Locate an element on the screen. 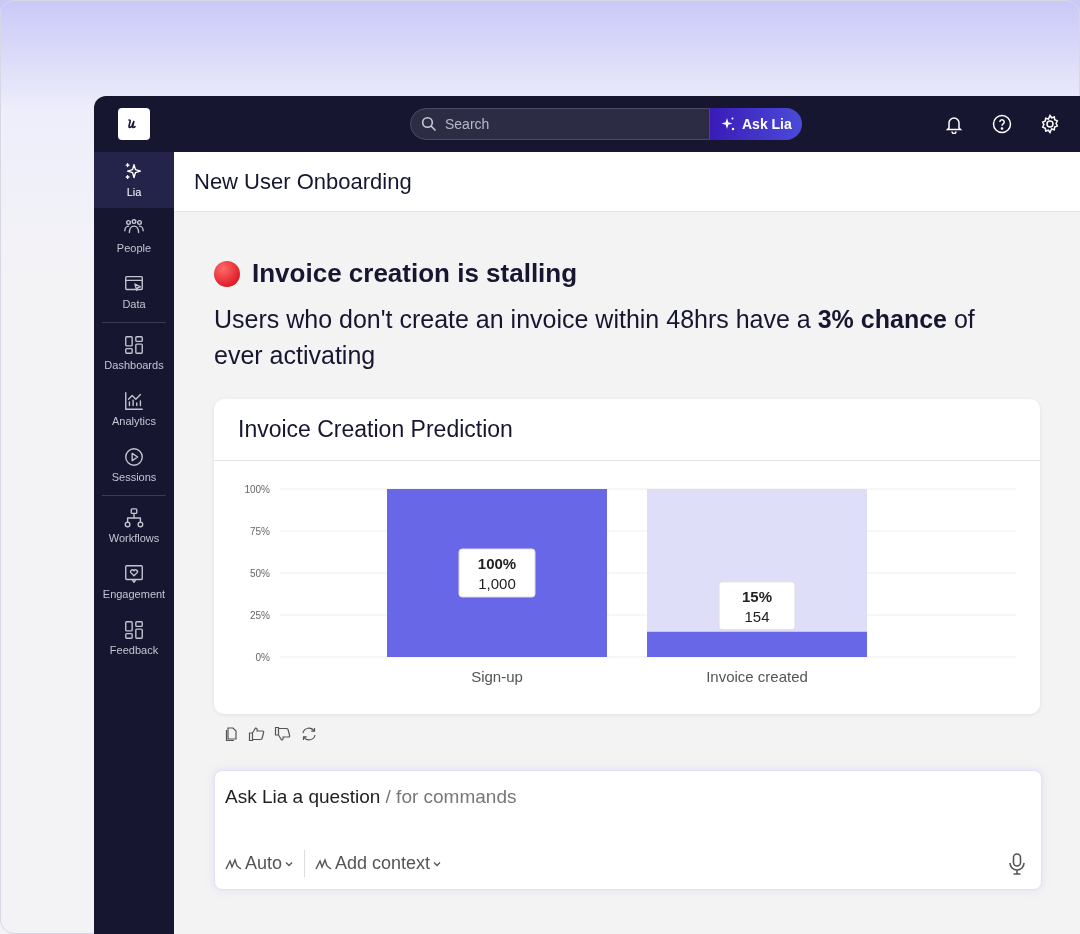 Image resolution: width=1080 pixels, height=934 pixels. sidebar-item: Analytics is located at coordinates (134, 409).